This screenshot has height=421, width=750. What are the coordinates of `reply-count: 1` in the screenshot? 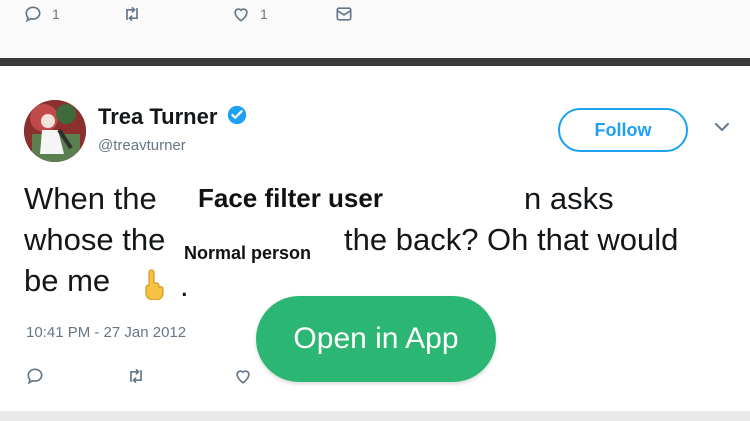 It's located at (56, 14).